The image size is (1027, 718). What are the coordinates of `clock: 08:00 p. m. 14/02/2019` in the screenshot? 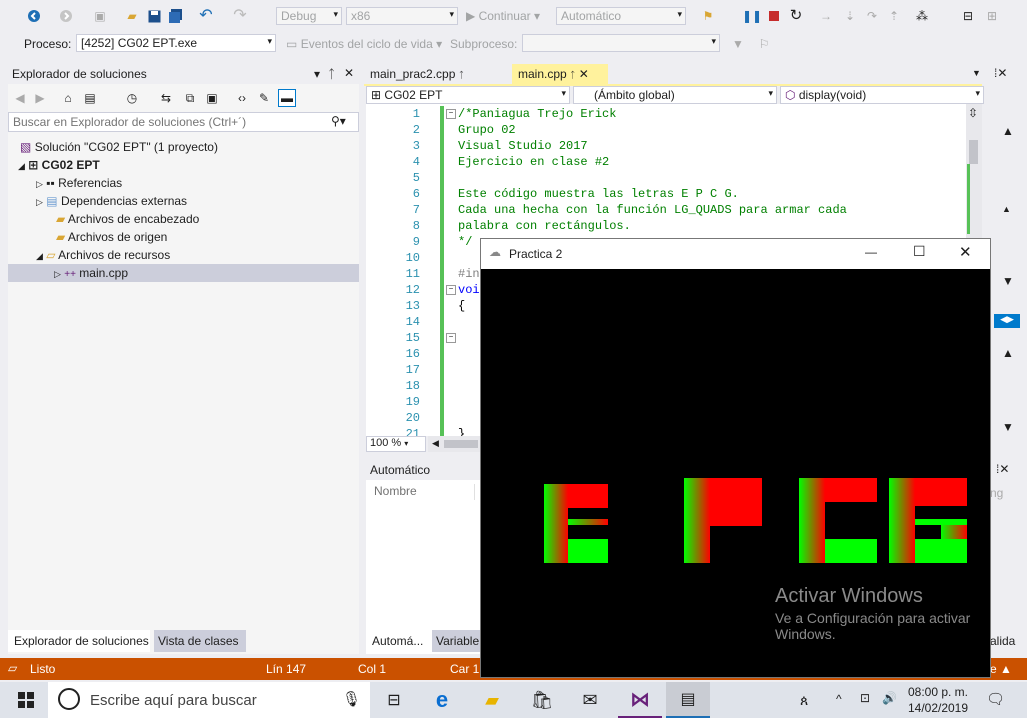 It's located at (938, 700).